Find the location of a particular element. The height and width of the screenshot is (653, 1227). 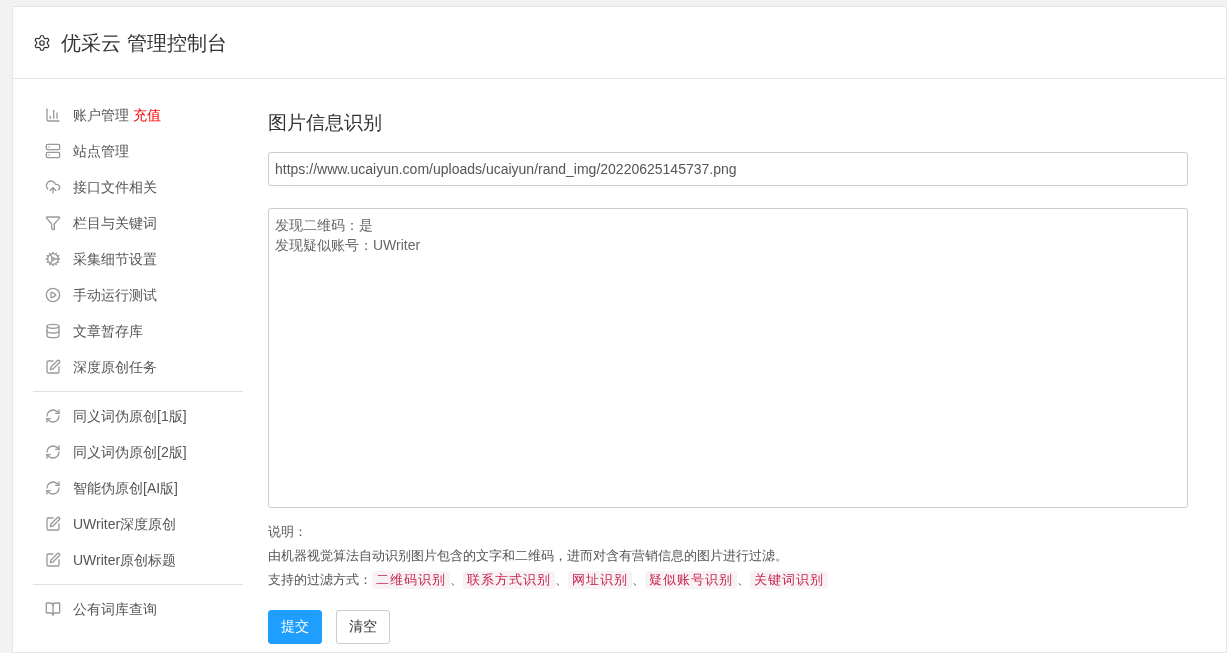

method-tag: 二维码识别 is located at coordinates (411, 579).